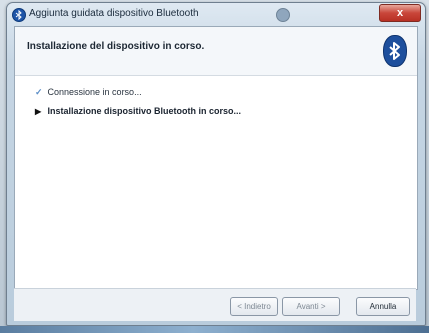 This screenshot has height=333, width=429. Describe the element at coordinates (283, 15) in the screenshot. I see `back-arrow-icon` at that location.